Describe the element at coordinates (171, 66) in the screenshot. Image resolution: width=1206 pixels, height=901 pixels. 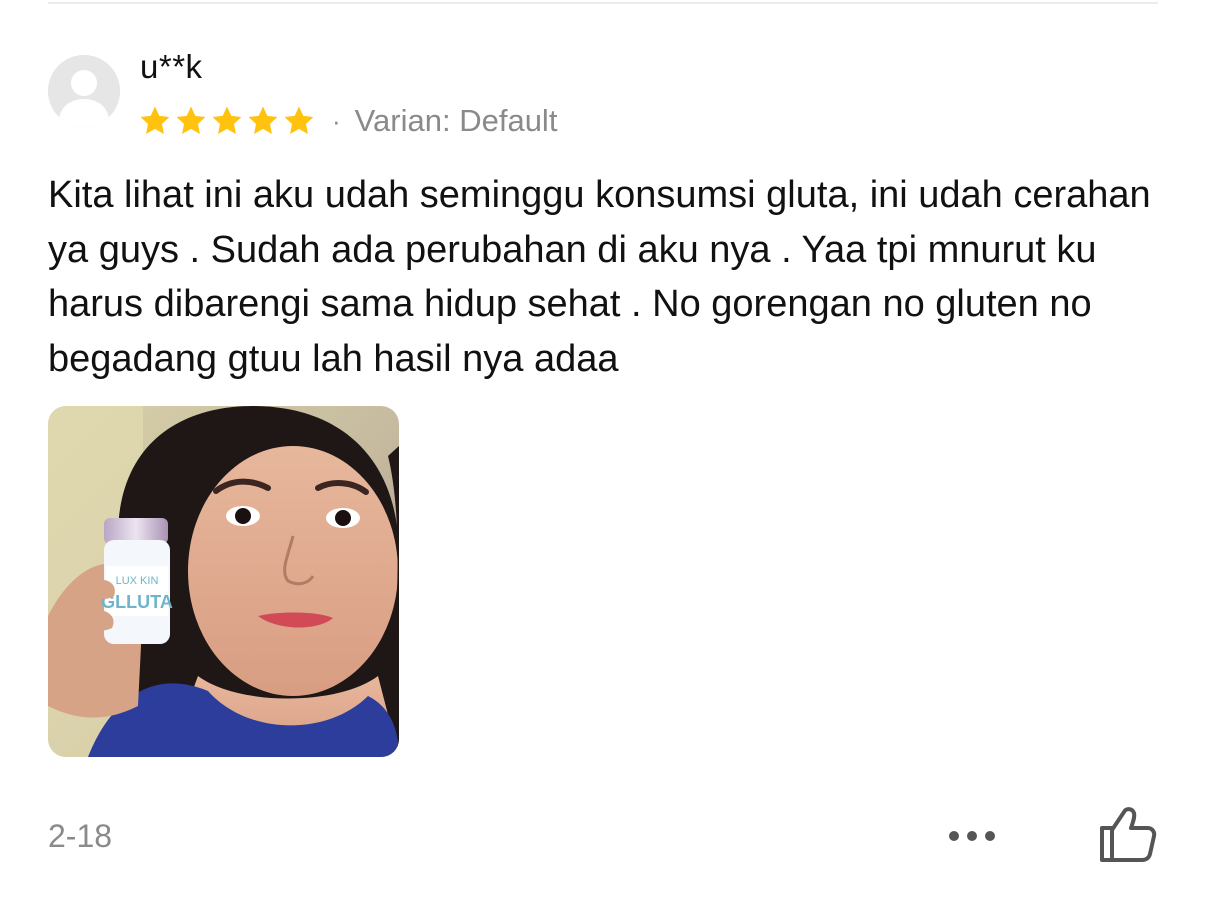
I see `reviewer-username: u**k` at that location.